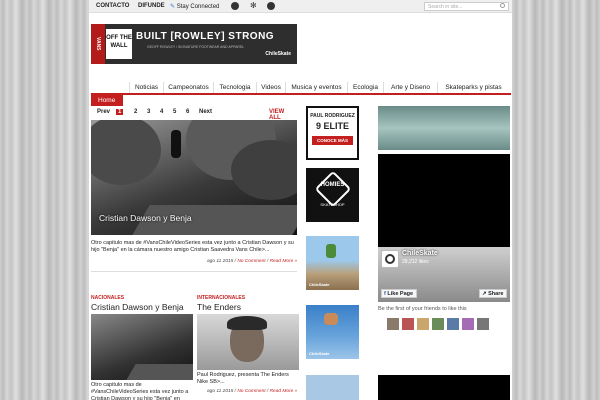  Describe the element at coordinates (444, 128) in the screenshot. I see `sidebar-banner` at that location.